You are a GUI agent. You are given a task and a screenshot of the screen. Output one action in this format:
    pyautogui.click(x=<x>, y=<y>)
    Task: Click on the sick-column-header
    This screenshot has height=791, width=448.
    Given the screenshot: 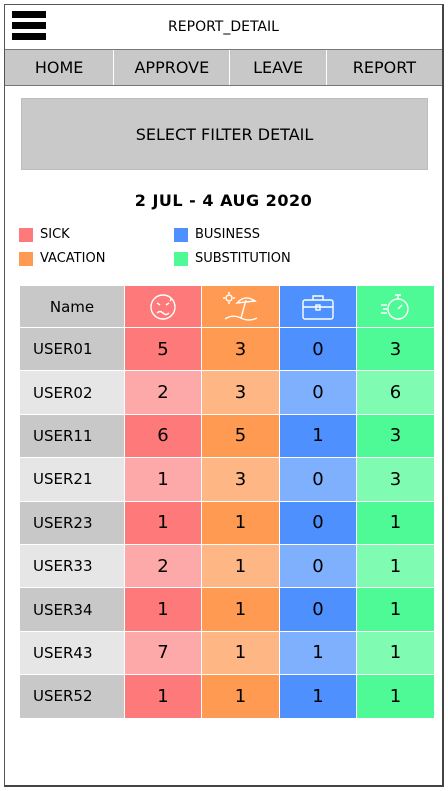 What is the action you would take?
    pyautogui.click(x=163, y=306)
    